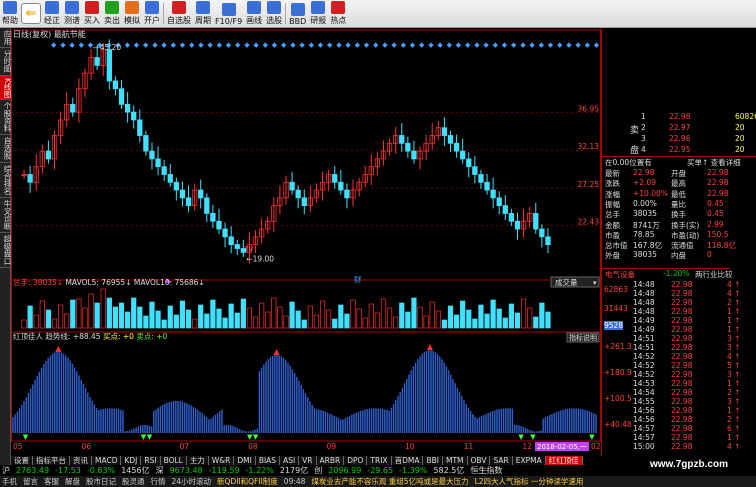 The height and width of the screenshot is (487, 756). I want to click on tick-volume: 3 ↑, so click(734, 374).